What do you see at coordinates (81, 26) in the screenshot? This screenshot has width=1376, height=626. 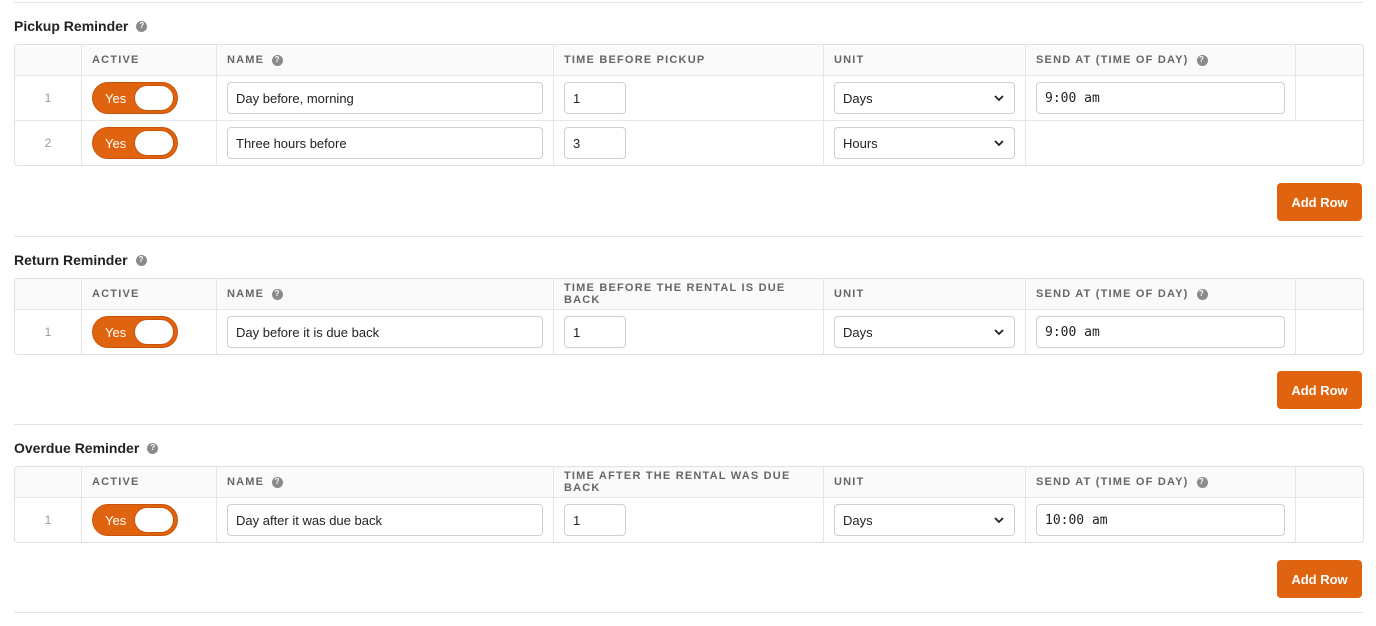 I see `pickup-reminder-title: Pickup Reminder ?` at bounding box center [81, 26].